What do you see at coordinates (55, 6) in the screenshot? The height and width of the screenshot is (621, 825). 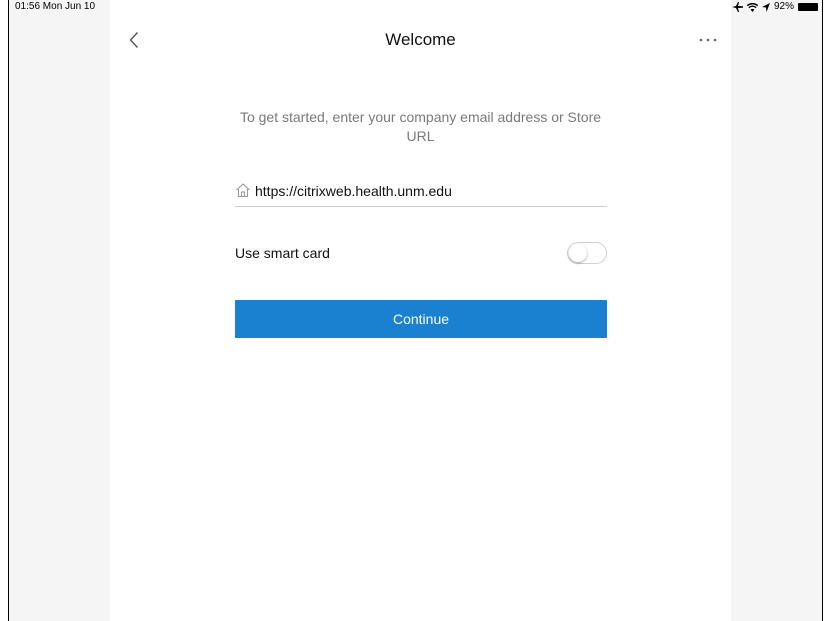 I see `status-time: 01:56 Mon Jun 10` at bounding box center [55, 6].